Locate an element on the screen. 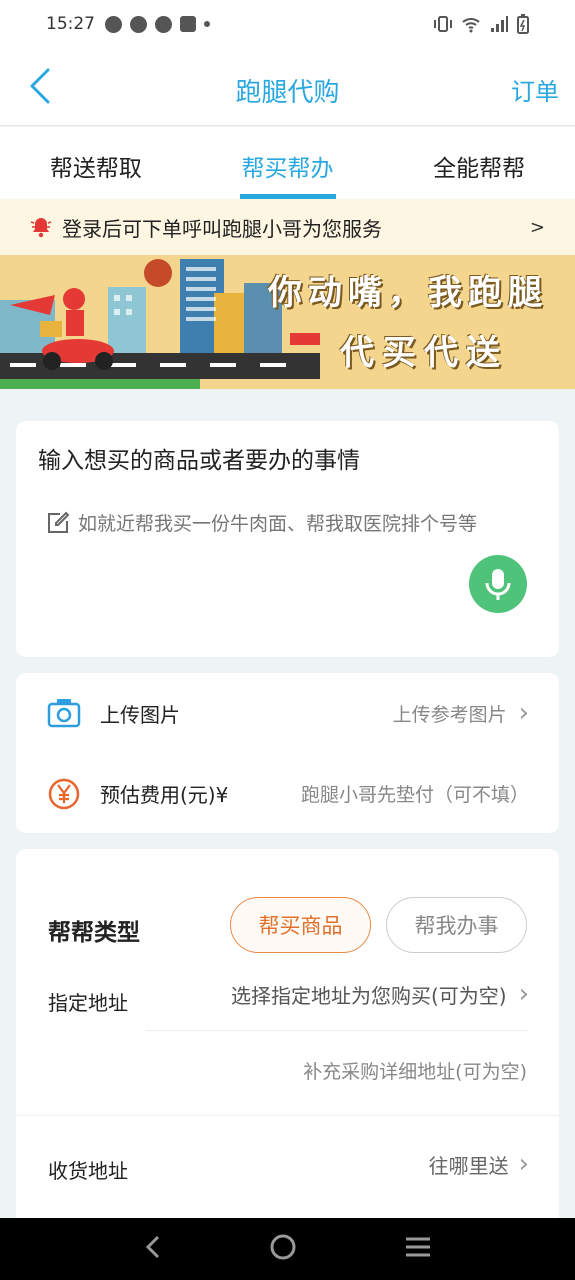 The height and width of the screenshot is (1280, 575). battery-icon is located at coordinates (523, 24).